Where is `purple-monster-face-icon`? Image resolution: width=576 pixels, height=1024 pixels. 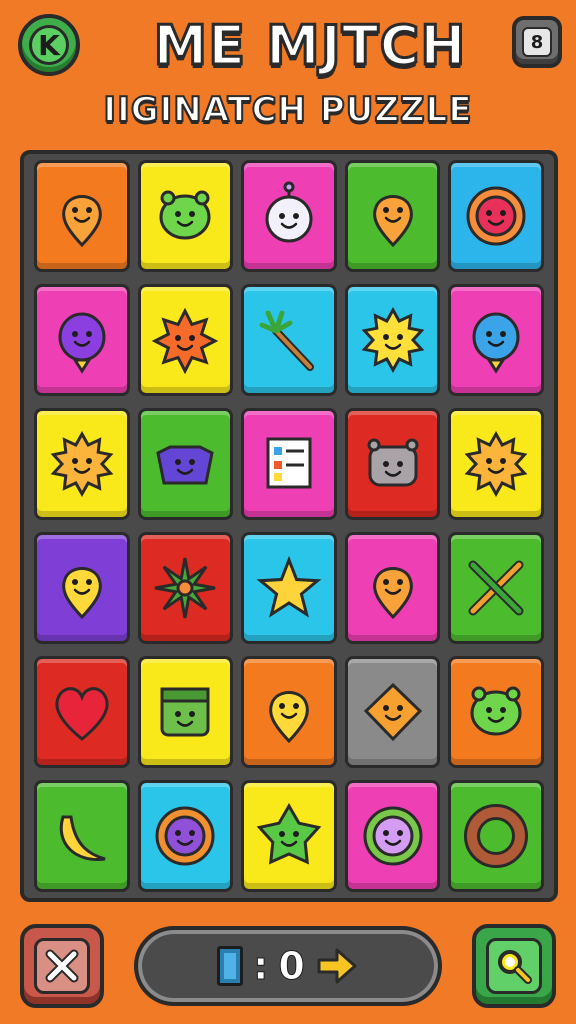 purple-monster-face-icon is located at coordinates (185, 465).